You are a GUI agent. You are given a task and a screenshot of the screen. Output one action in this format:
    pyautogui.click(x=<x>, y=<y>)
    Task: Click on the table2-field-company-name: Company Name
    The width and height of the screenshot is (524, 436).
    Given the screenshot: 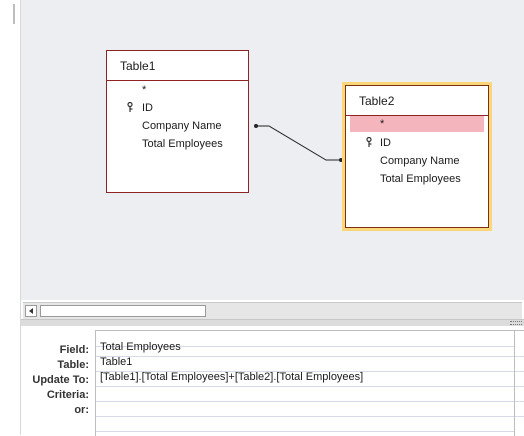 What is the action you would take?
    pyautogui.click(x=419, y=161)
    